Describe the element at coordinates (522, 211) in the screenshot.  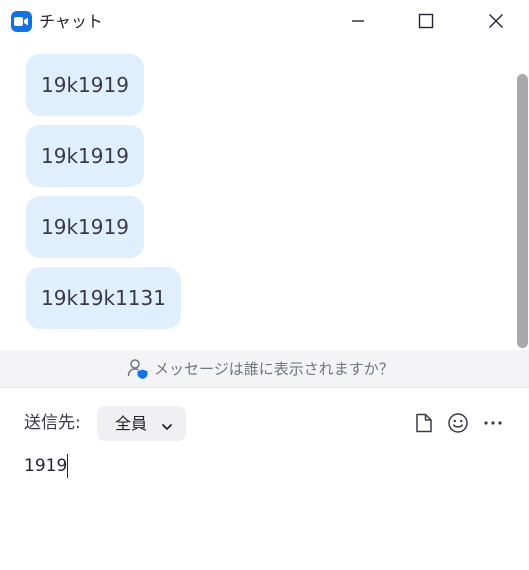
I see `scrollbar-thumb` at that location.